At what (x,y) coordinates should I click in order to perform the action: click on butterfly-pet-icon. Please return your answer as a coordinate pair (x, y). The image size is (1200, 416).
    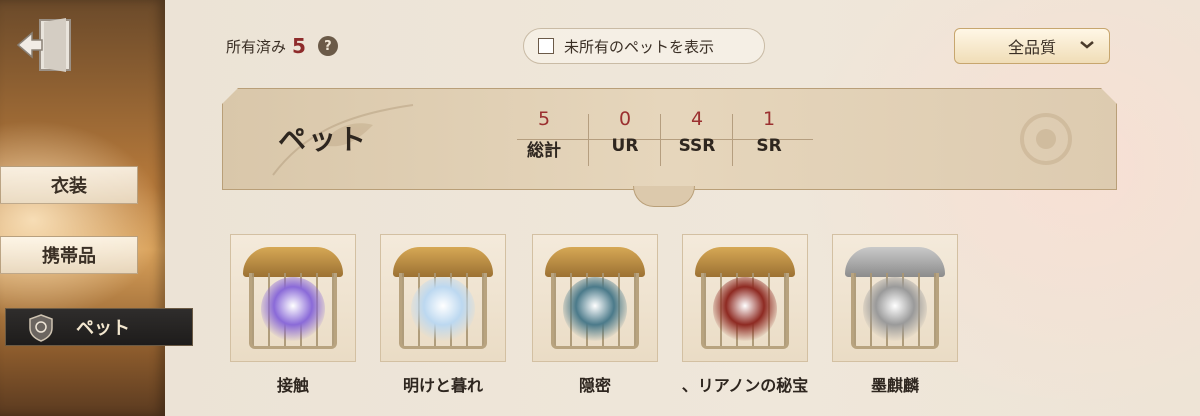
    Looking at the image, I should click on (443, 309).